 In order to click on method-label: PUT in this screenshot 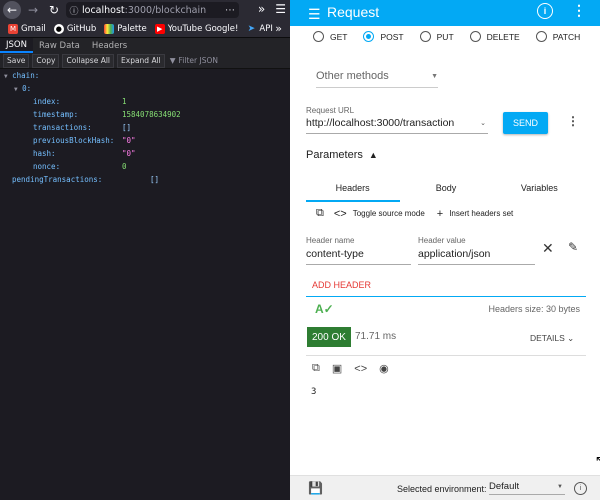, I will do `click(445, 36)`.